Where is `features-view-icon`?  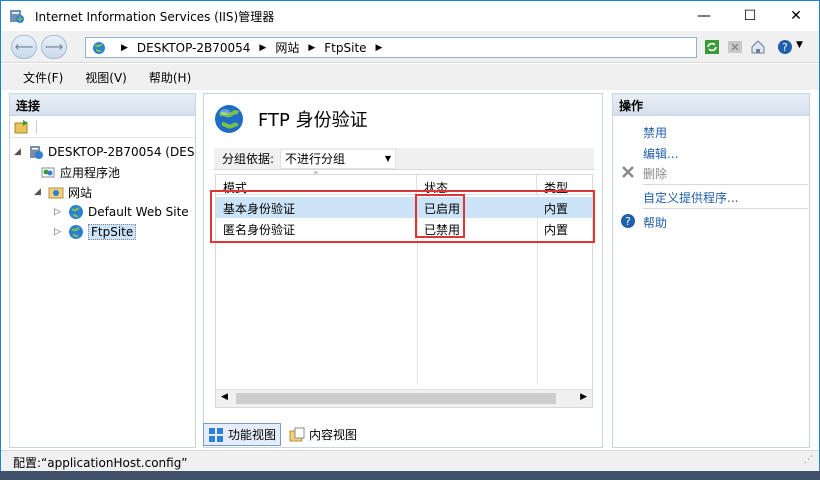 features-view-icon is located at coordinates (216, 434).